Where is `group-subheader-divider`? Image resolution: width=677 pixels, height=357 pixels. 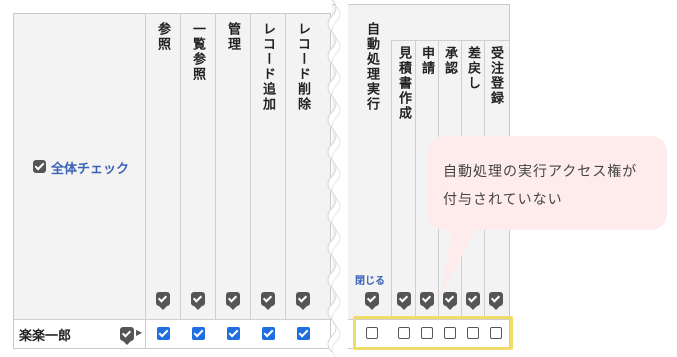
group-subheader-divider is located at coordinates (450, 40).